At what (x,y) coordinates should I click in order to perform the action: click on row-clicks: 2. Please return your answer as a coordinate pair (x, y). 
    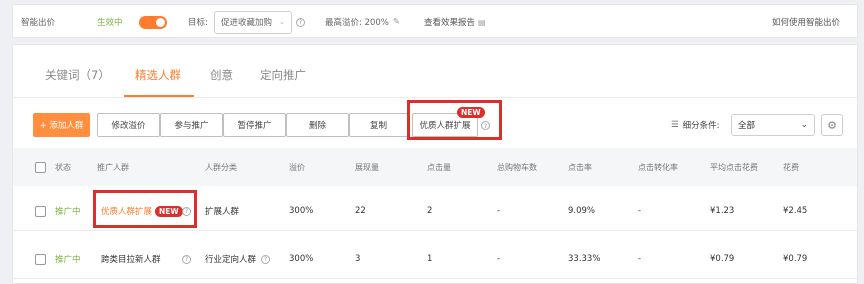
    Looking at the image, I should click on (430, 211).